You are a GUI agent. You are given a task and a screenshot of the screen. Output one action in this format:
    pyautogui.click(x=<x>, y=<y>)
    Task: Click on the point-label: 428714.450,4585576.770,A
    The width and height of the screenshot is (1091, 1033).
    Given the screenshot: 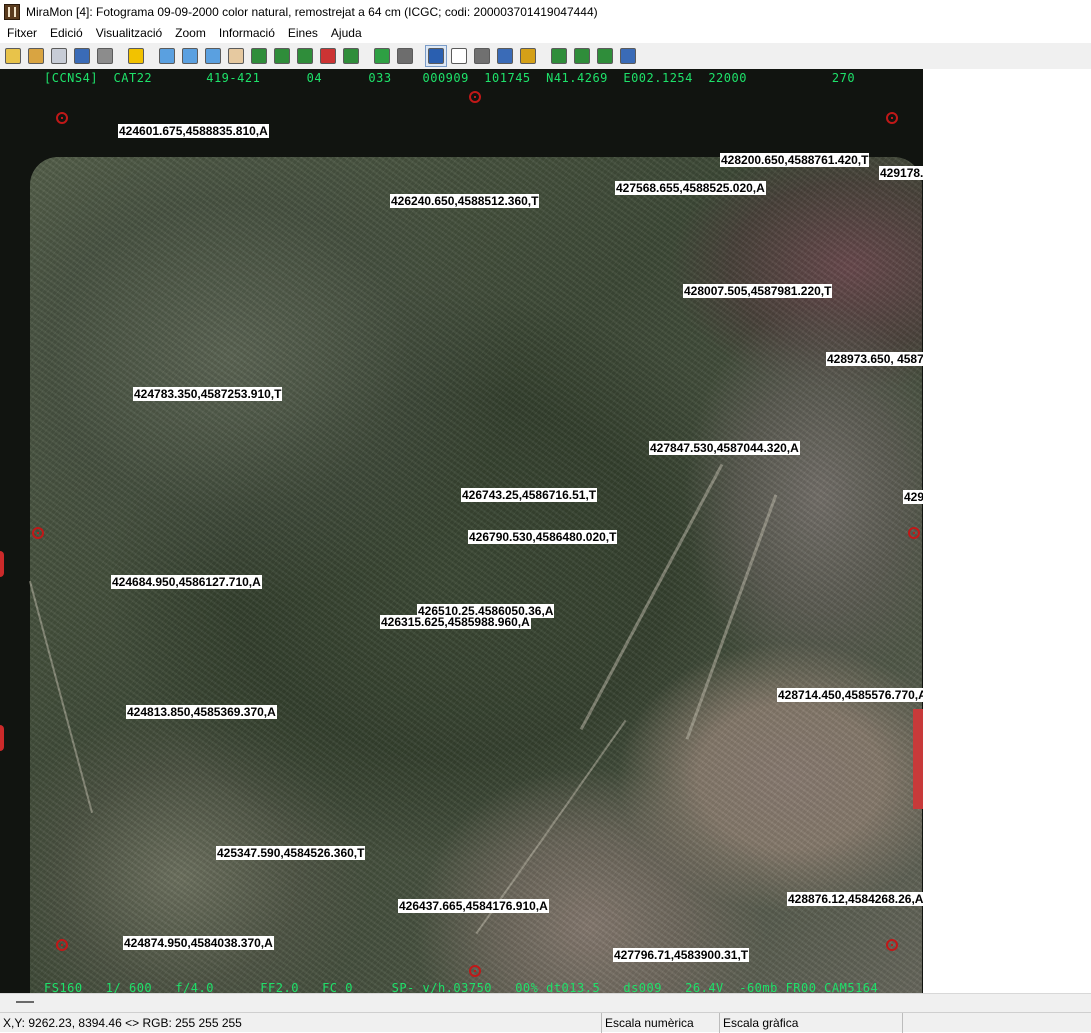 What is the action you would take?
    pyautogui.click(x=850, y=695)
    